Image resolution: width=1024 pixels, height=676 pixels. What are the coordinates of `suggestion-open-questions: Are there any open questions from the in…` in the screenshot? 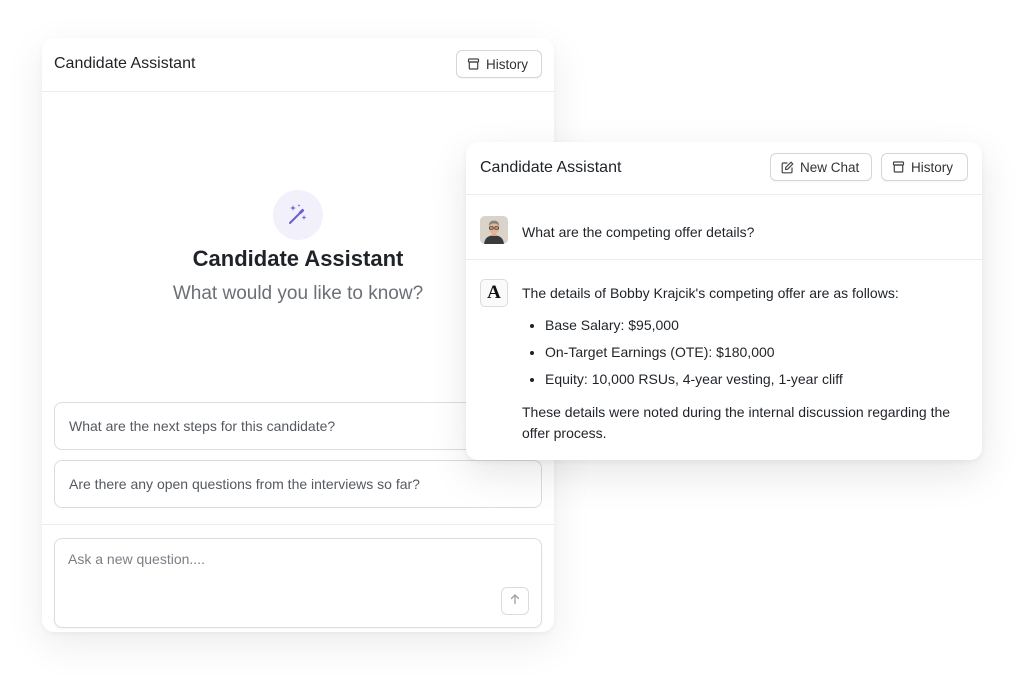 It's located at (298, 484).